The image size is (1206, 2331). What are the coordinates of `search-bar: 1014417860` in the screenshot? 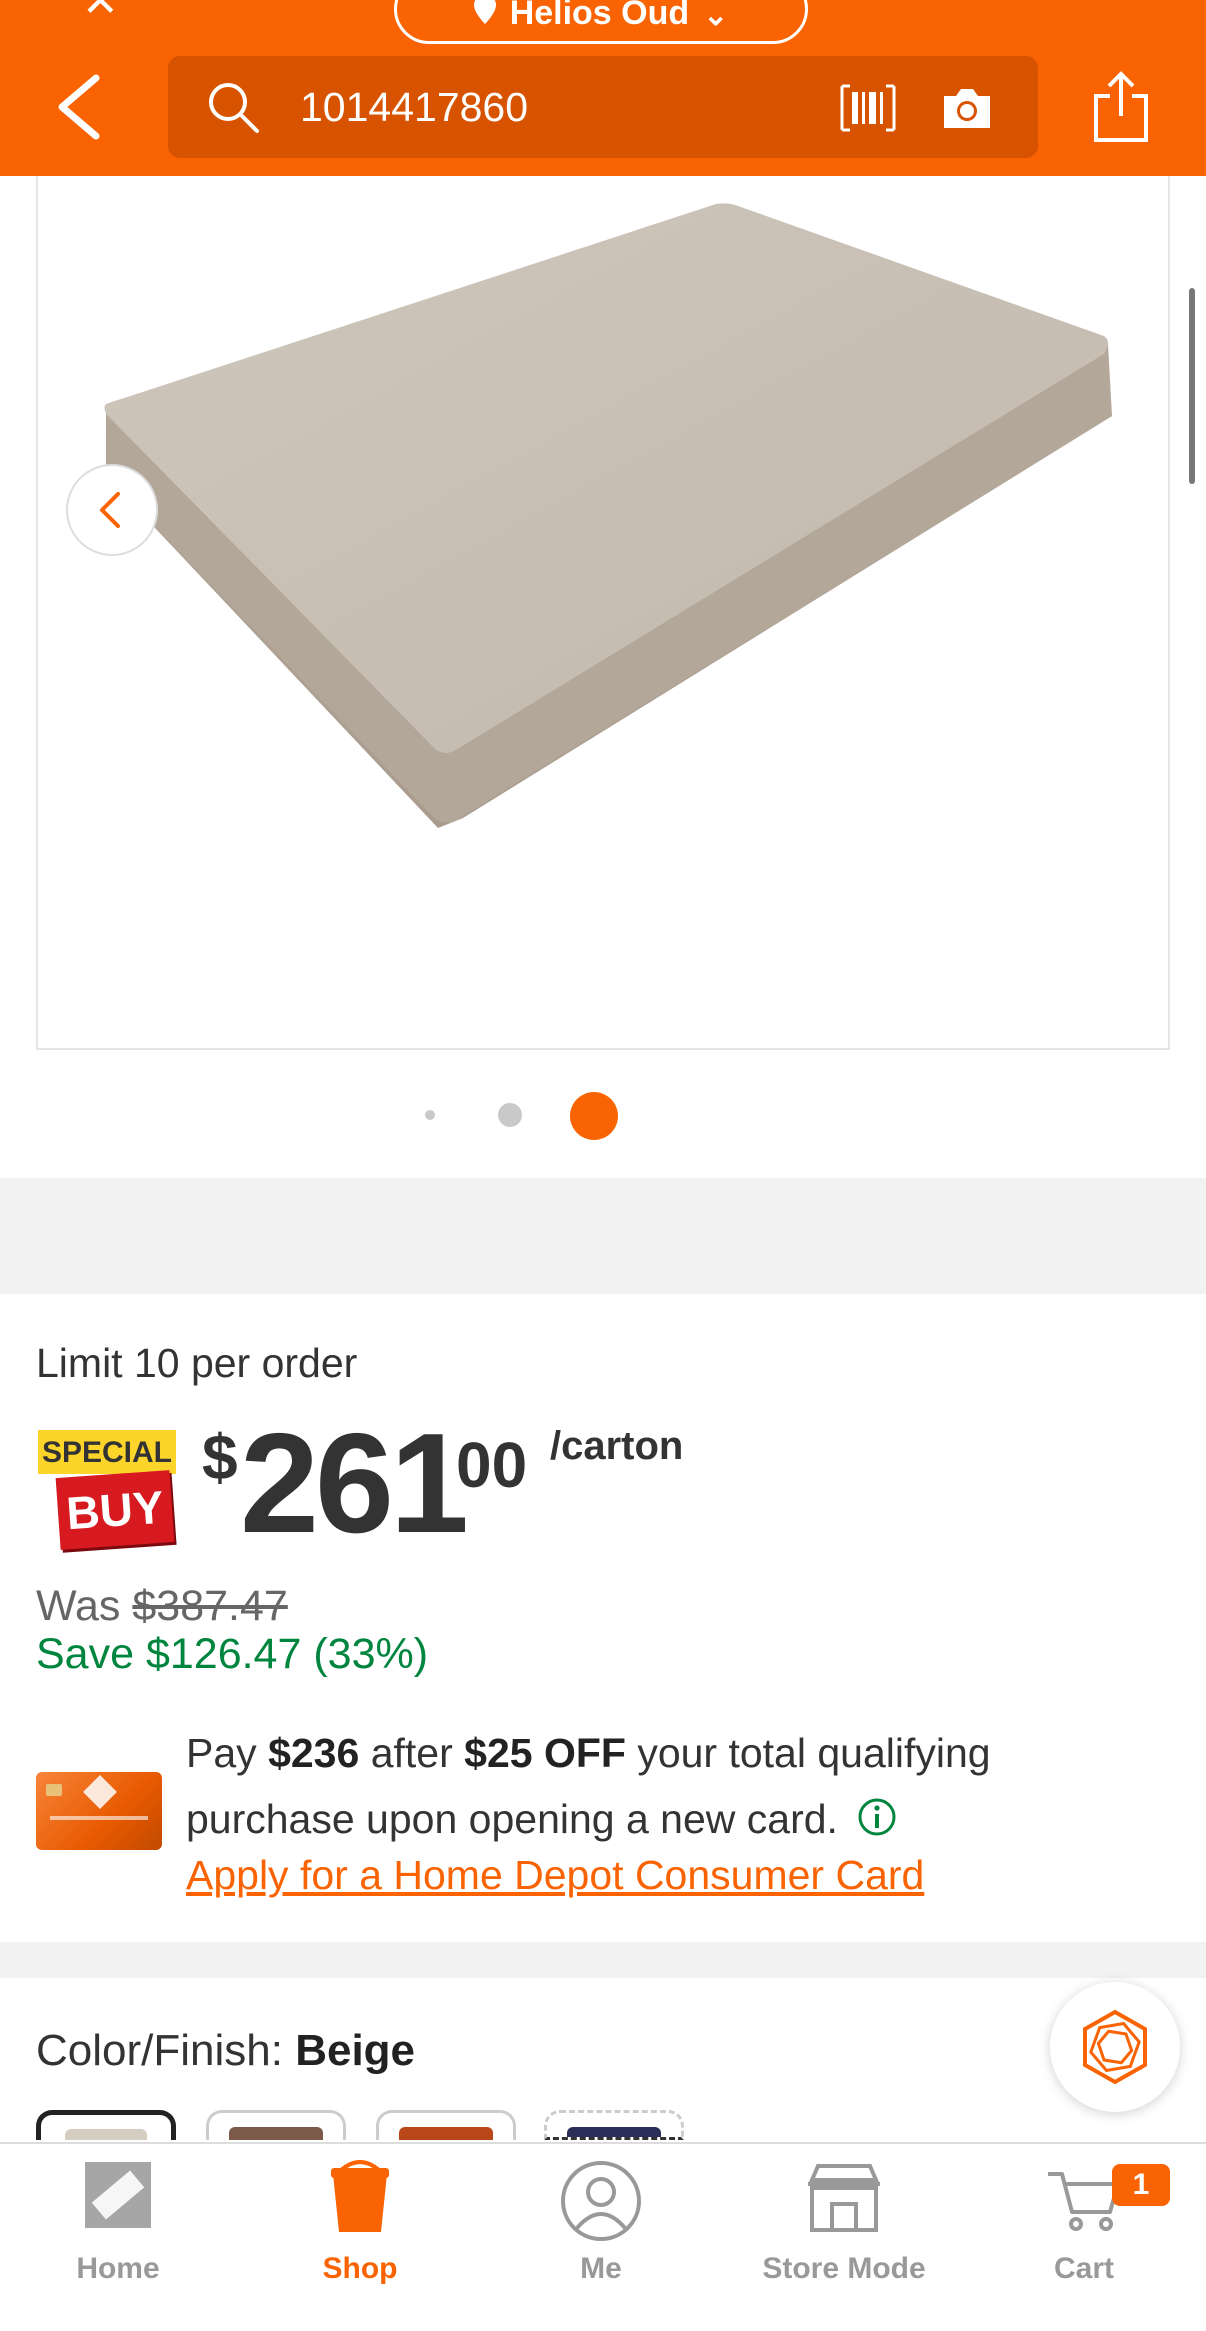 It's located at (603, 107).